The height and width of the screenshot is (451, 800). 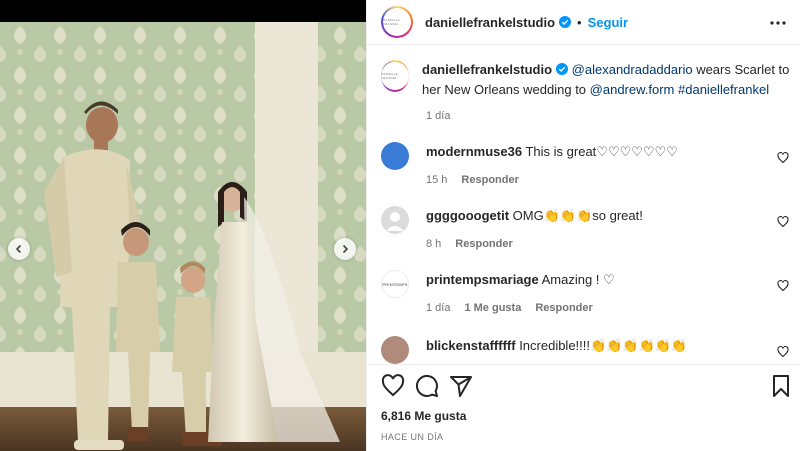 What do you see at coordinates (490, 22) in the screenshot?
I see `author-username: daniellefrankelstudio` at bounding box center [490, 22].